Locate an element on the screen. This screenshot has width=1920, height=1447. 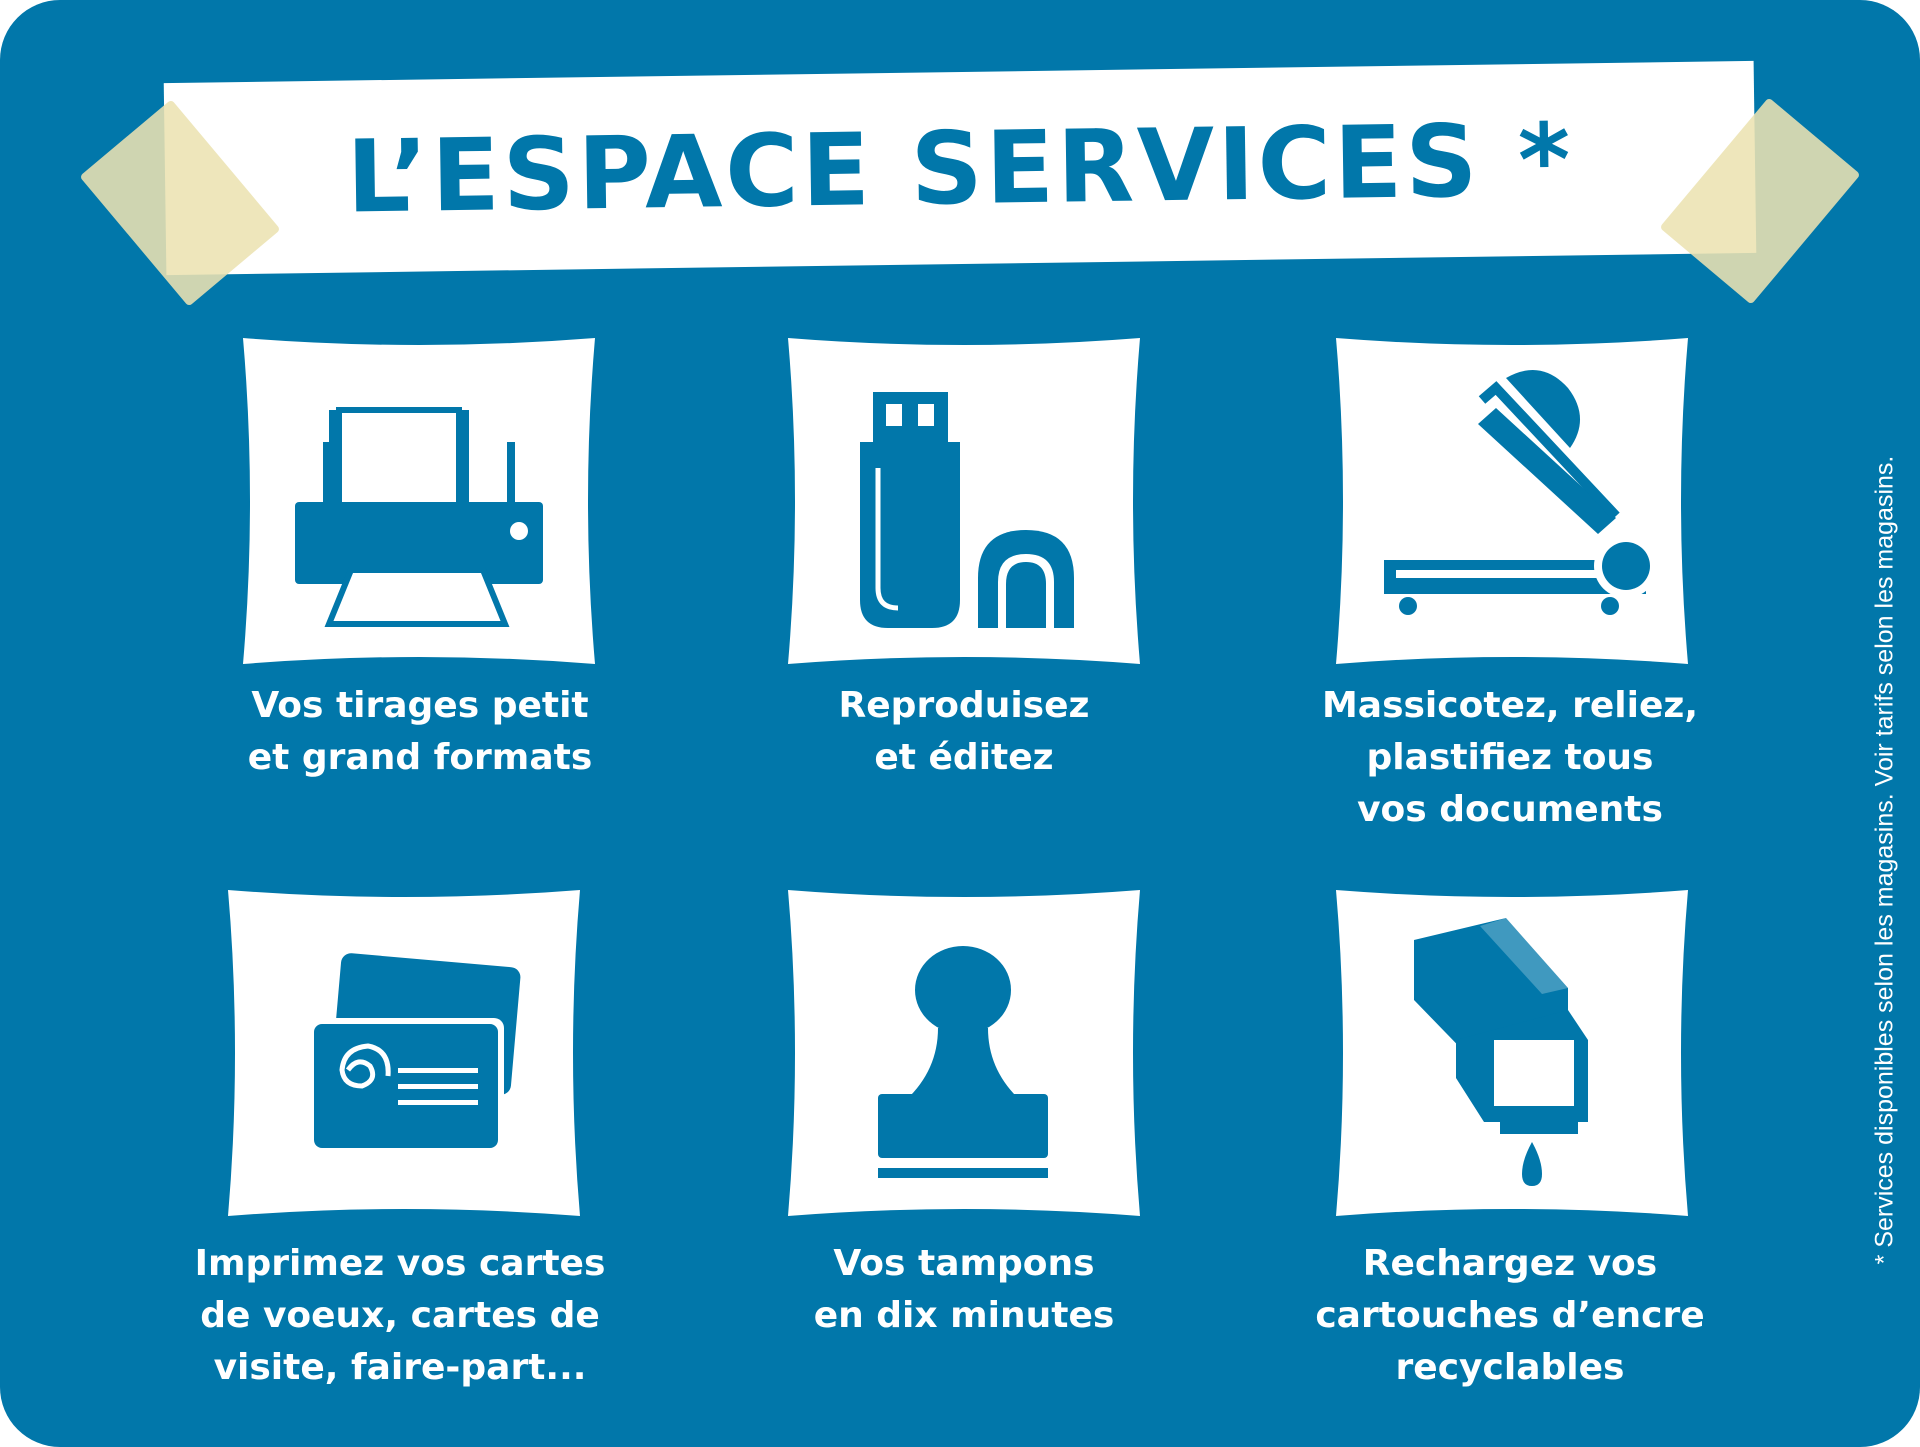
caption-line: Vos tampons is located at coordinates (964, 1263).